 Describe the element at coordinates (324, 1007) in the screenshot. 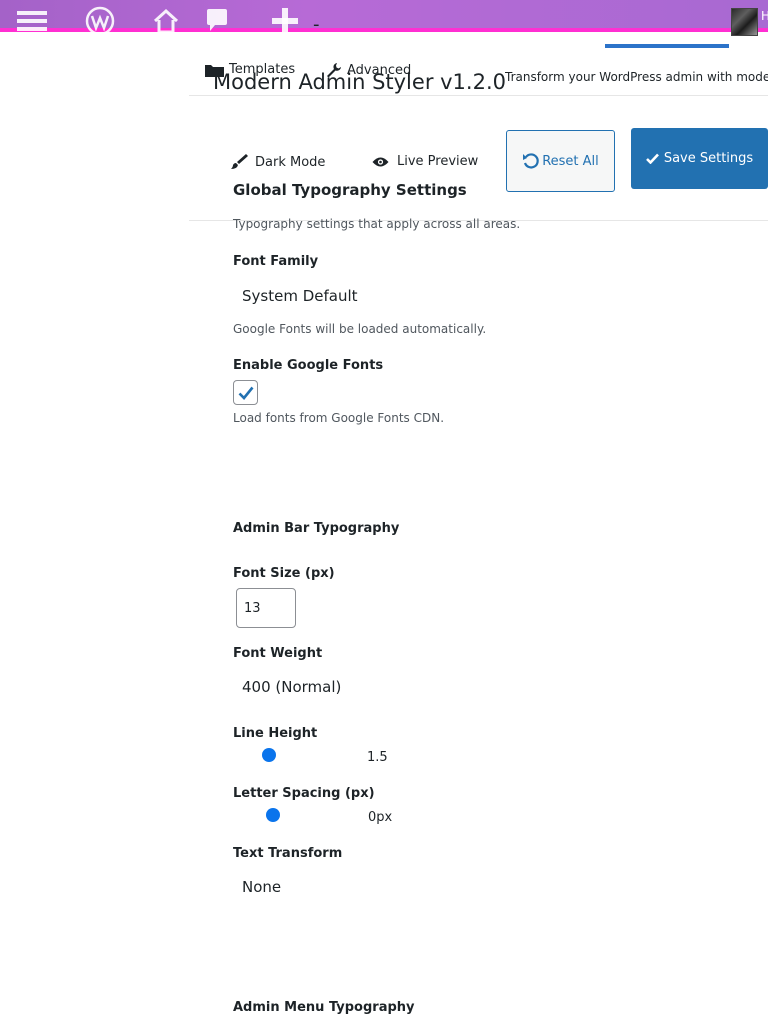

I see `admin-menu-typography-title: Admin Menu Typography` at that location.